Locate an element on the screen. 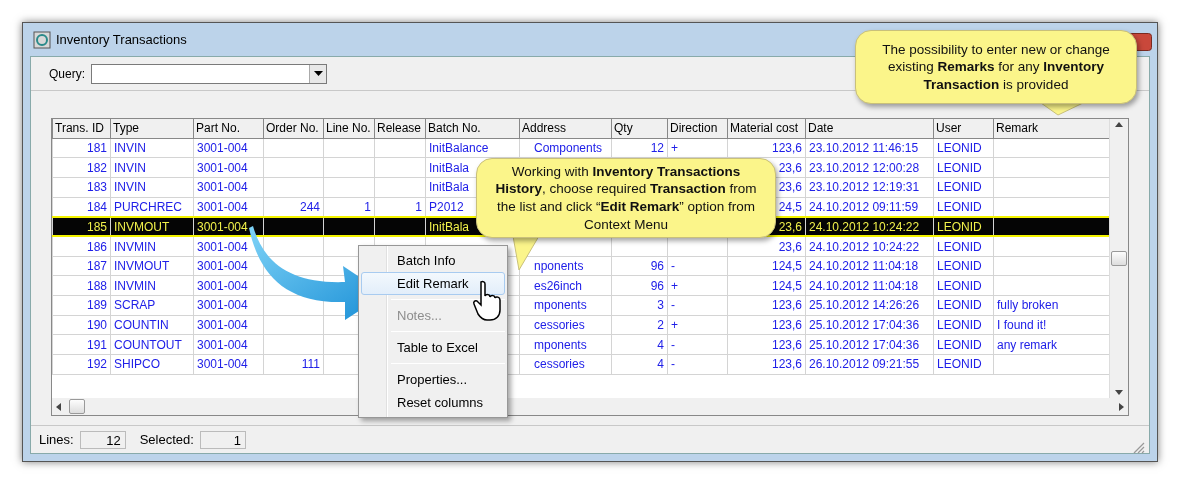 The width and height of the screenshot is (1181, 484). column-header: Batch No. is located at coordinates (472, 128).